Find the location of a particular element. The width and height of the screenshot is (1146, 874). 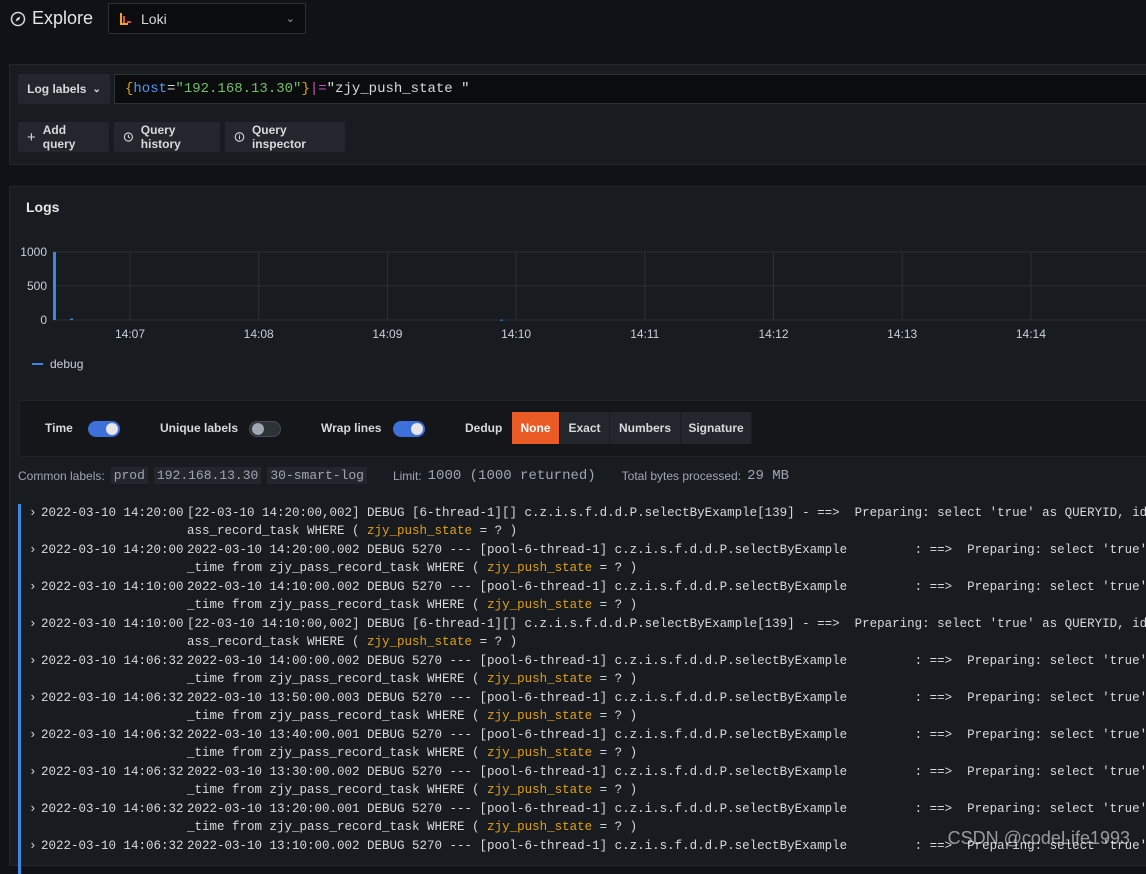

dedup-label: Dedup is located at coordinates (484, 428).